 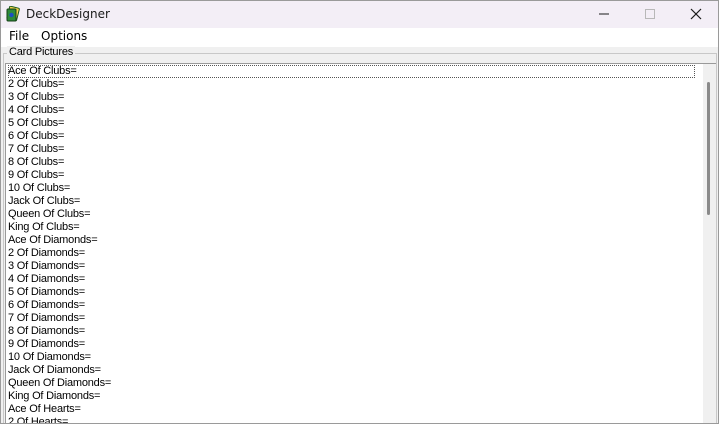 I want to click on list-item: Queen Of Diamonds=, so click(x=59, y=383).